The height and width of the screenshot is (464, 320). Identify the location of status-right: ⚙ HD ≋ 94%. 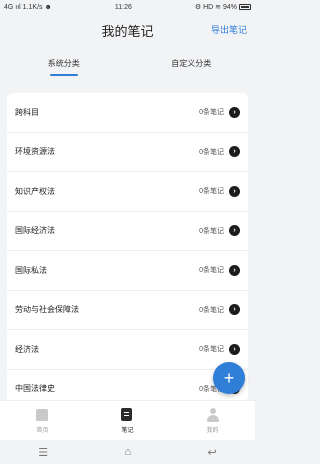
(223, 7).